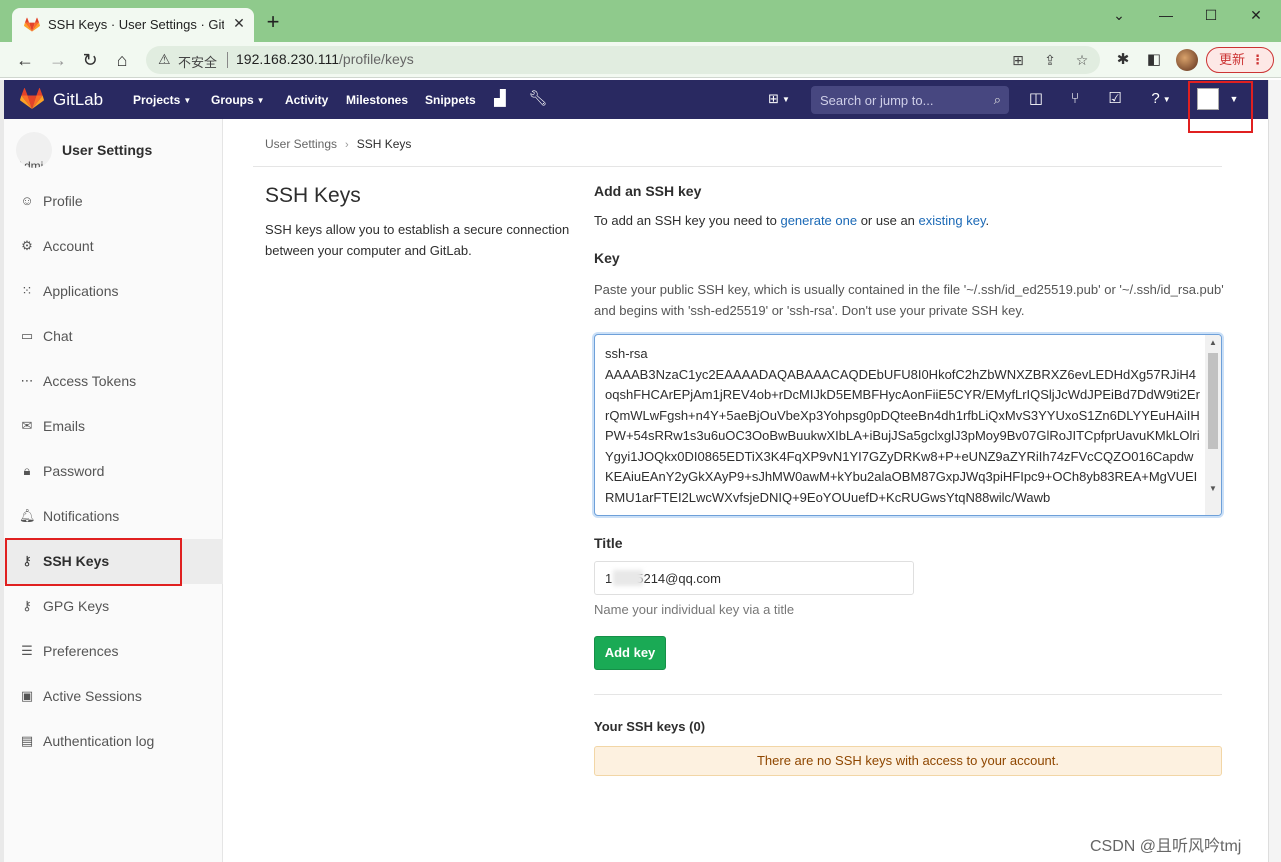 This screenshot has height=862, width=1281. Describe the element at coordinates (27, 290) in the screenshot. I see `applications-icon: ⁙` at that location.